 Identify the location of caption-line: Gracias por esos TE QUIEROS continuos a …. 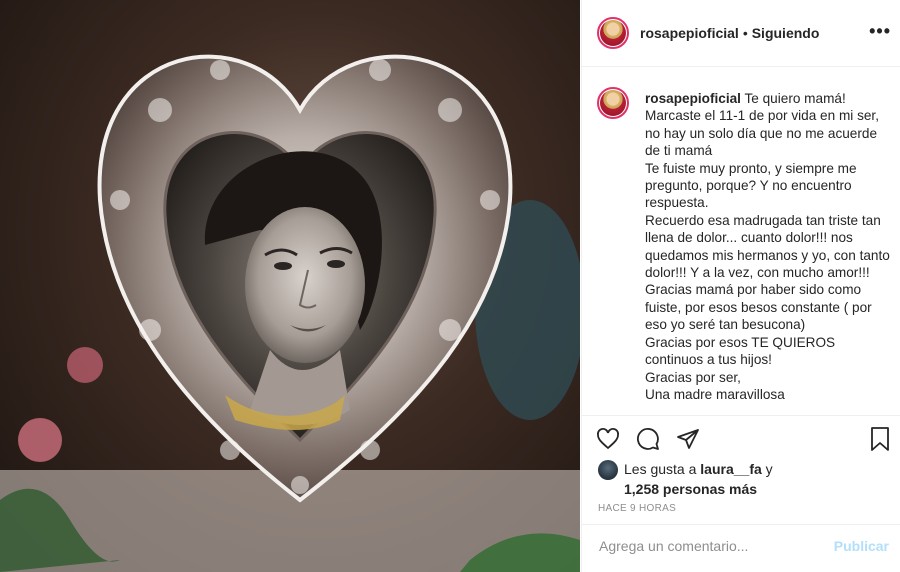
(740, 351).